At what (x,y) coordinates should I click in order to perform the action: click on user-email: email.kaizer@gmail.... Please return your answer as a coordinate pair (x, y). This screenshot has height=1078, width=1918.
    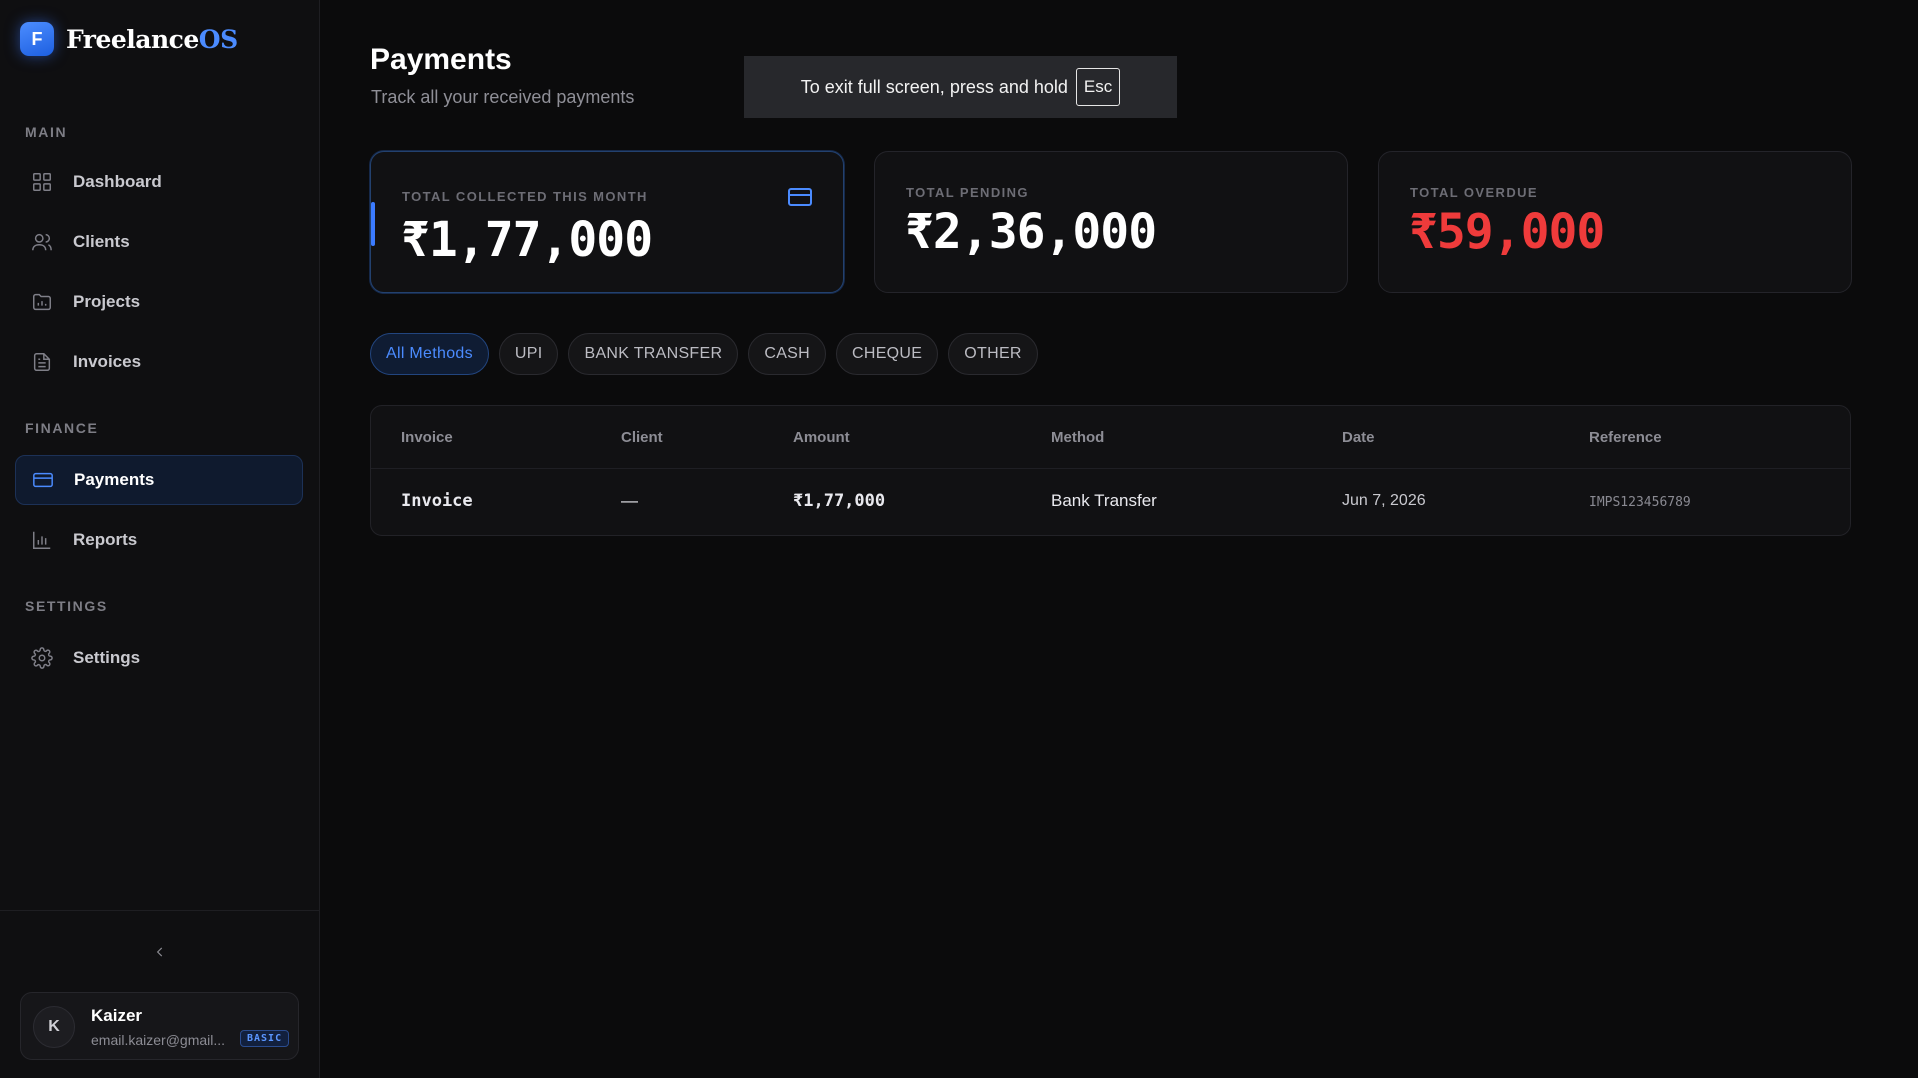
    Looking at the image, I should click on (158, 1040).